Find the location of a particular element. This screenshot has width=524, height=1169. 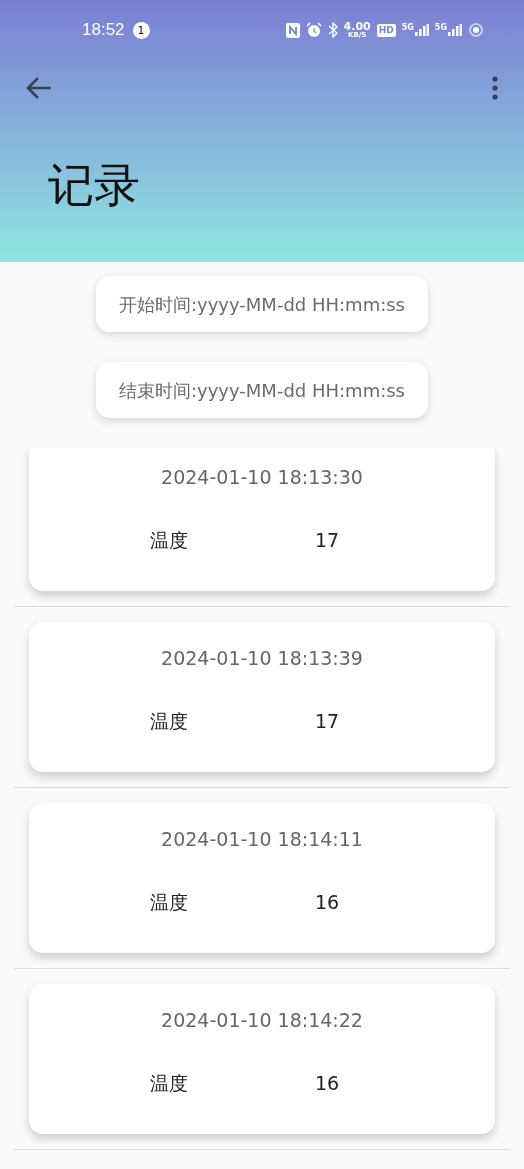

notification-badge: 1 is located at coordinates (141, 30).